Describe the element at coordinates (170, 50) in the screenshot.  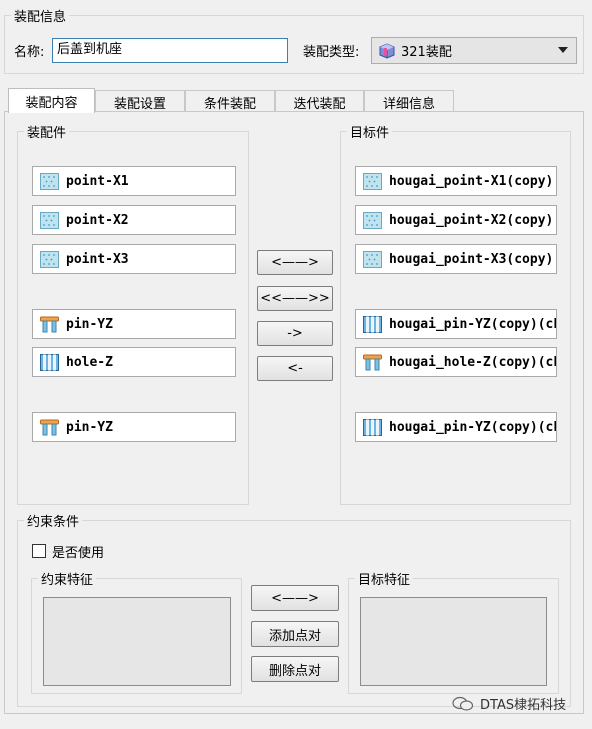
I see `name-input: 后盖到机座` at that location.